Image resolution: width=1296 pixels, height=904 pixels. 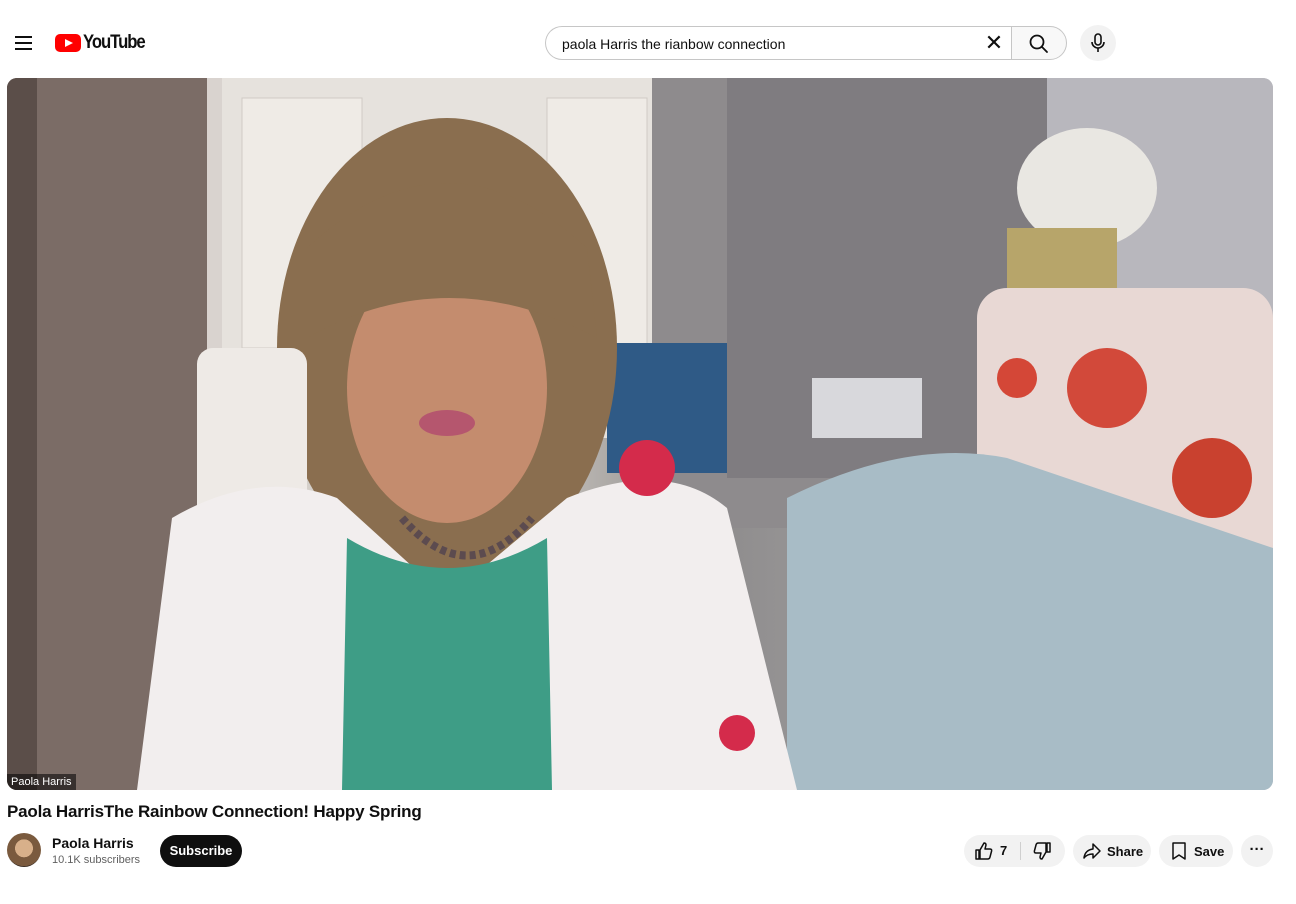 What do you see at coordinates (1004, 850) in the screenshot?
I see `like-count: 7` at bounding box center [1004, 850].